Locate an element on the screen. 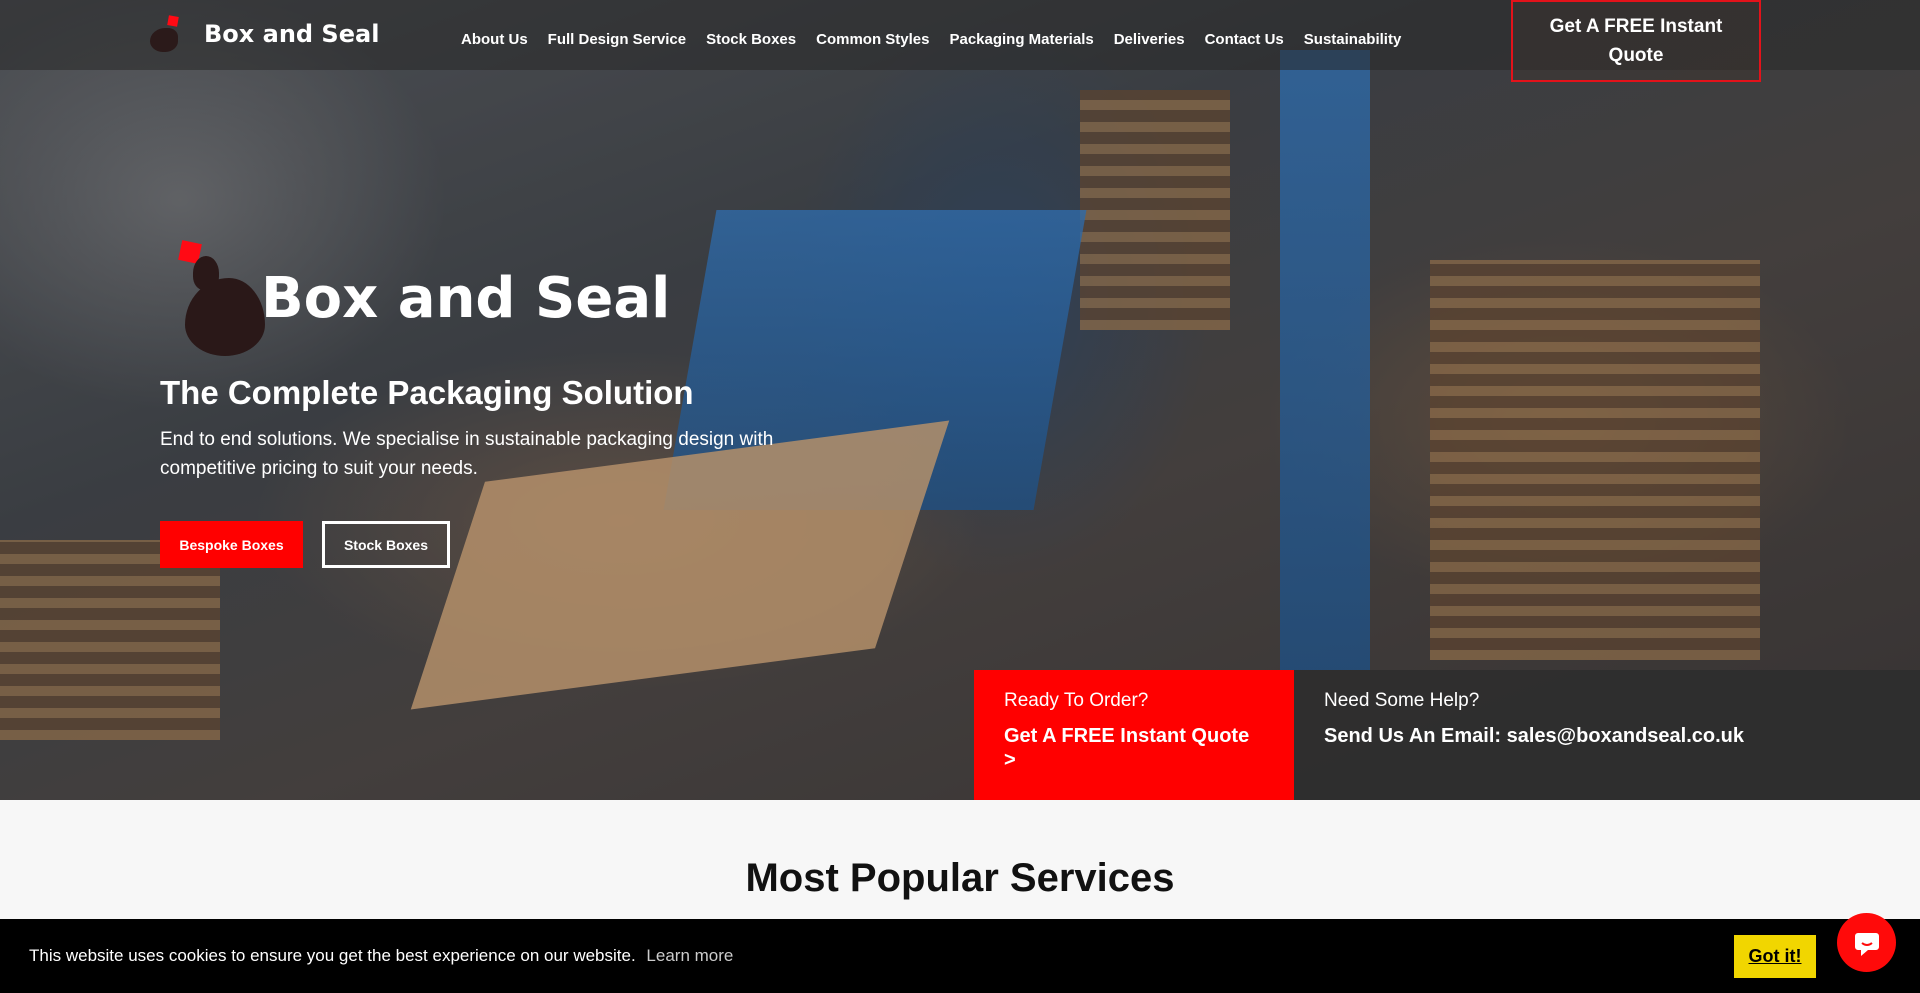 This screenshot has height=993, width=1920. stock-boxes-button: Stock Boxes is located at coordinates (386, 544).